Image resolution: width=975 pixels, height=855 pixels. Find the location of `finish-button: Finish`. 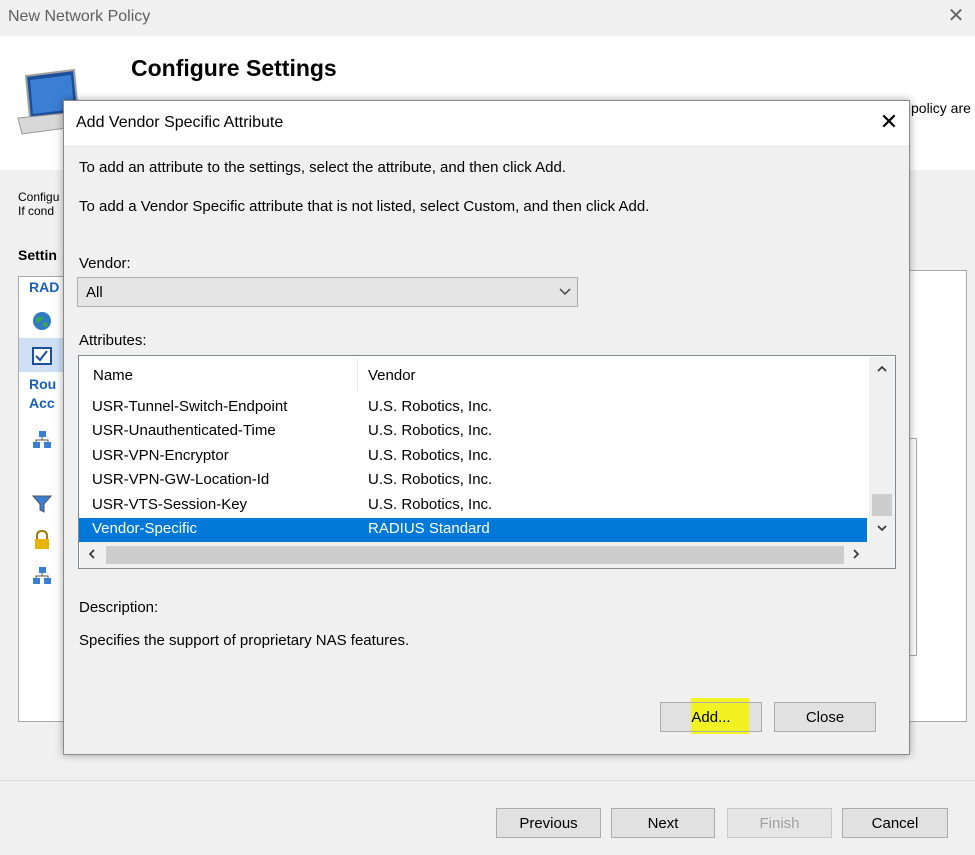

finish-button: Finish is located at coordinates (779, 823).